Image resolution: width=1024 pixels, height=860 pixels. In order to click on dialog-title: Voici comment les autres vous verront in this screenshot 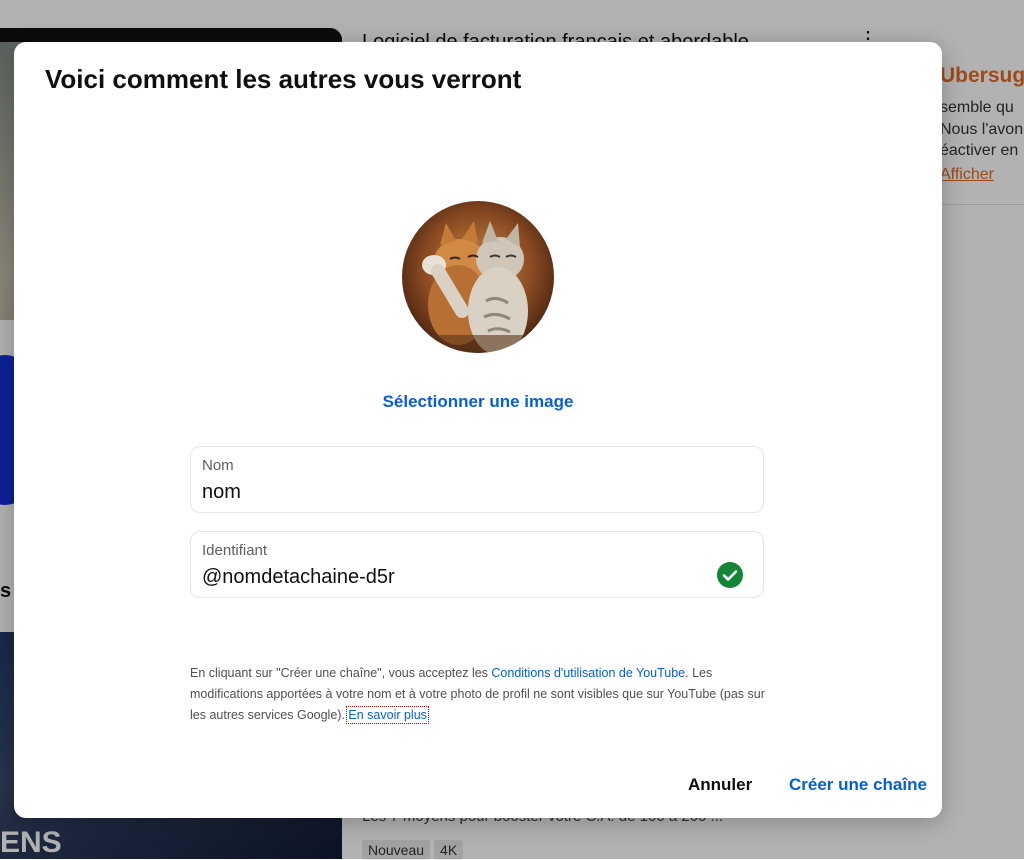, I will do `click(283, 79)`.